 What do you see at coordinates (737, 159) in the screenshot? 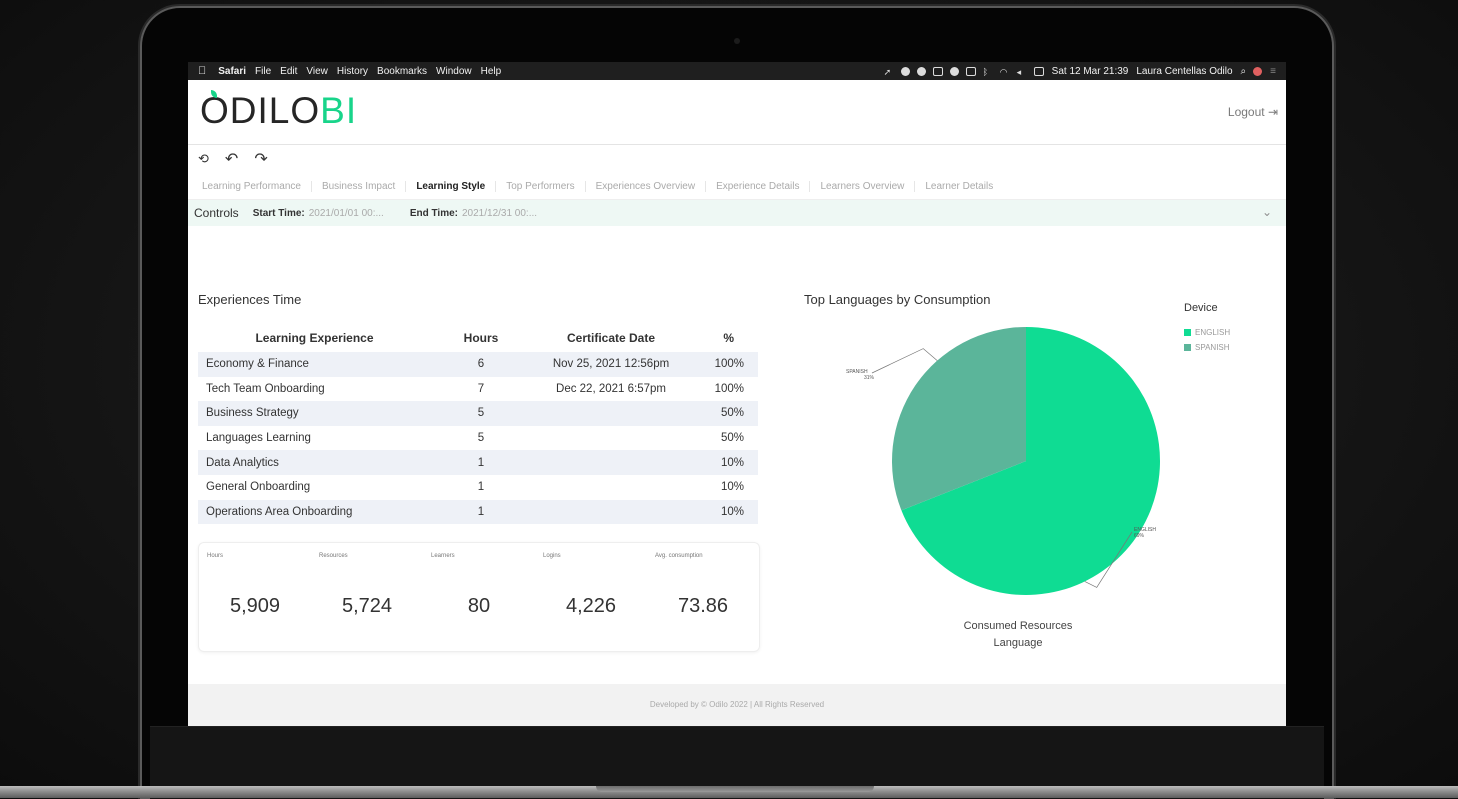
I see `toolbar: ⟲ ↶ ↷` at bounding box center [737, 159].